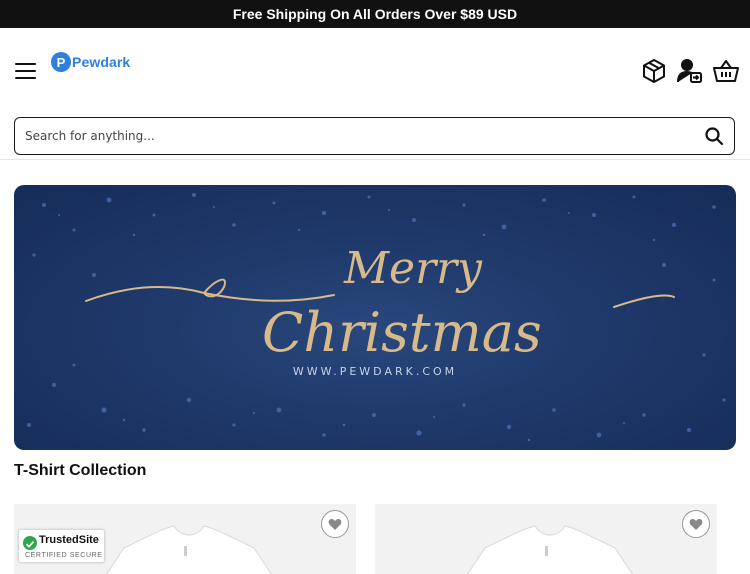 This screenshot has width=750, height=574. Describe the element at coordinates (726, 71) in the screenshot. I see `cart-basket-icon` at that location.